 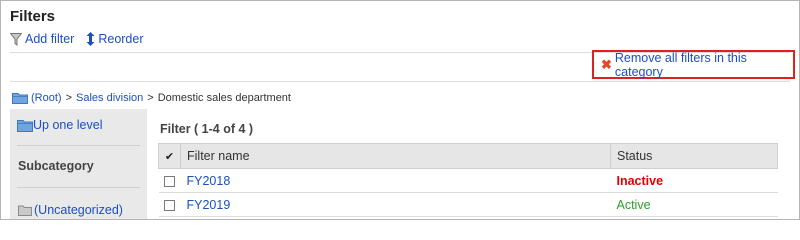 I want to click on remove-all-filters-link: ✖ Remove all filters in this category, so click(x=697, y=65).